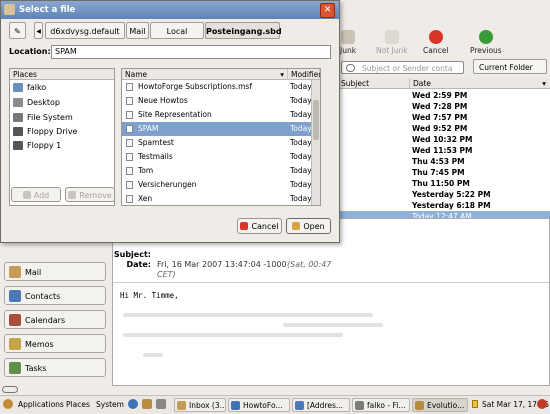  Describe the element at coordinates (304, 74) in the screenshot. I see `modified-column-header: Modified` at that location.